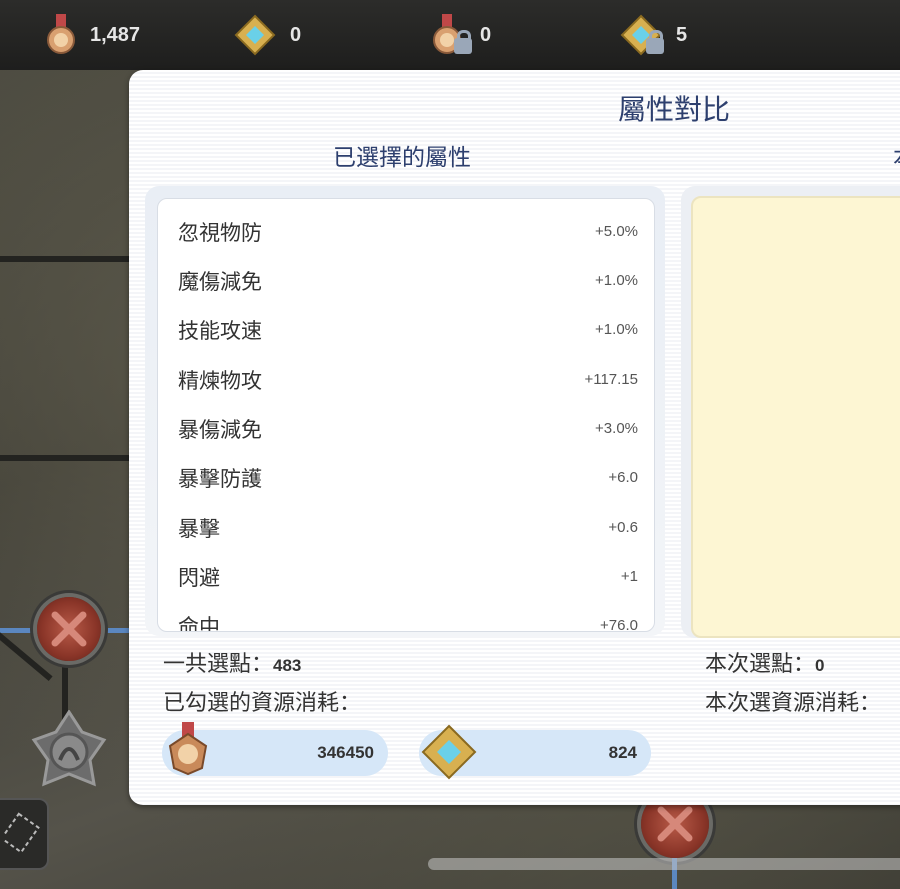 The height and width of the screenshot is (889, 900). Describe the element at coordinates (408, 381) in the screenshot. I see `list-item: 精煉物攻 +117.15` at that location.